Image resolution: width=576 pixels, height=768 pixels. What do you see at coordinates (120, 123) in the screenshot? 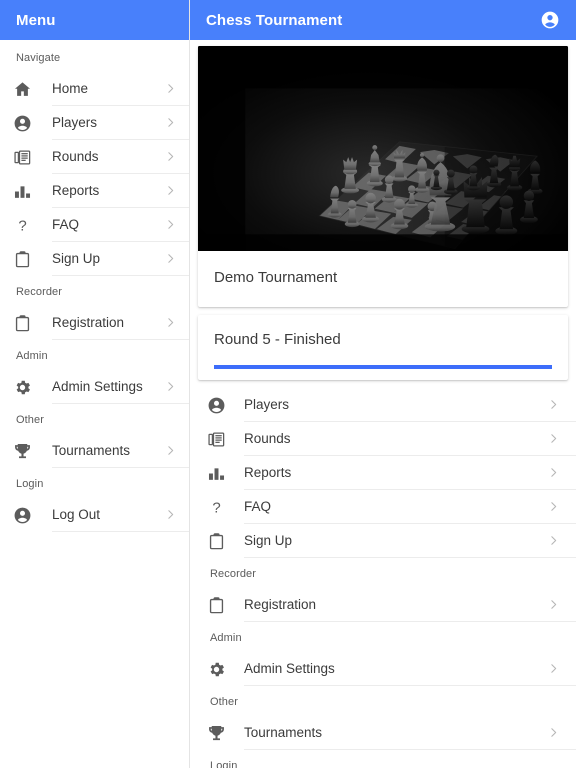
I see `list-item-content: Players` at bounding box center [120, 123].